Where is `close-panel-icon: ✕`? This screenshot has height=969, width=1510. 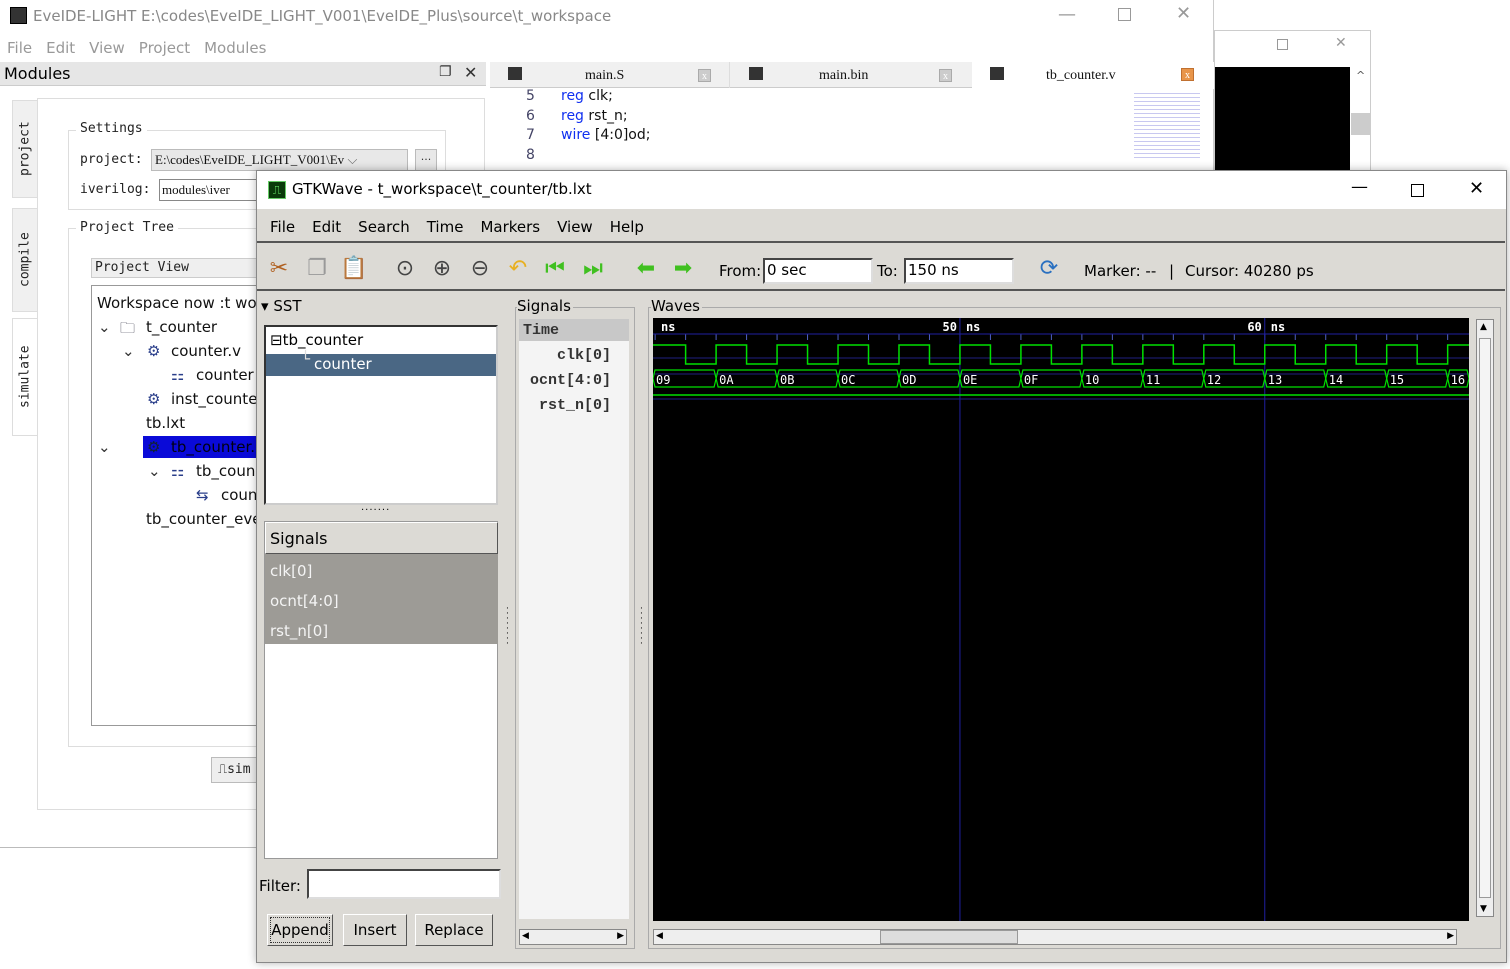
close-panel-icon: ✕ is located at coordinates (470, 72).